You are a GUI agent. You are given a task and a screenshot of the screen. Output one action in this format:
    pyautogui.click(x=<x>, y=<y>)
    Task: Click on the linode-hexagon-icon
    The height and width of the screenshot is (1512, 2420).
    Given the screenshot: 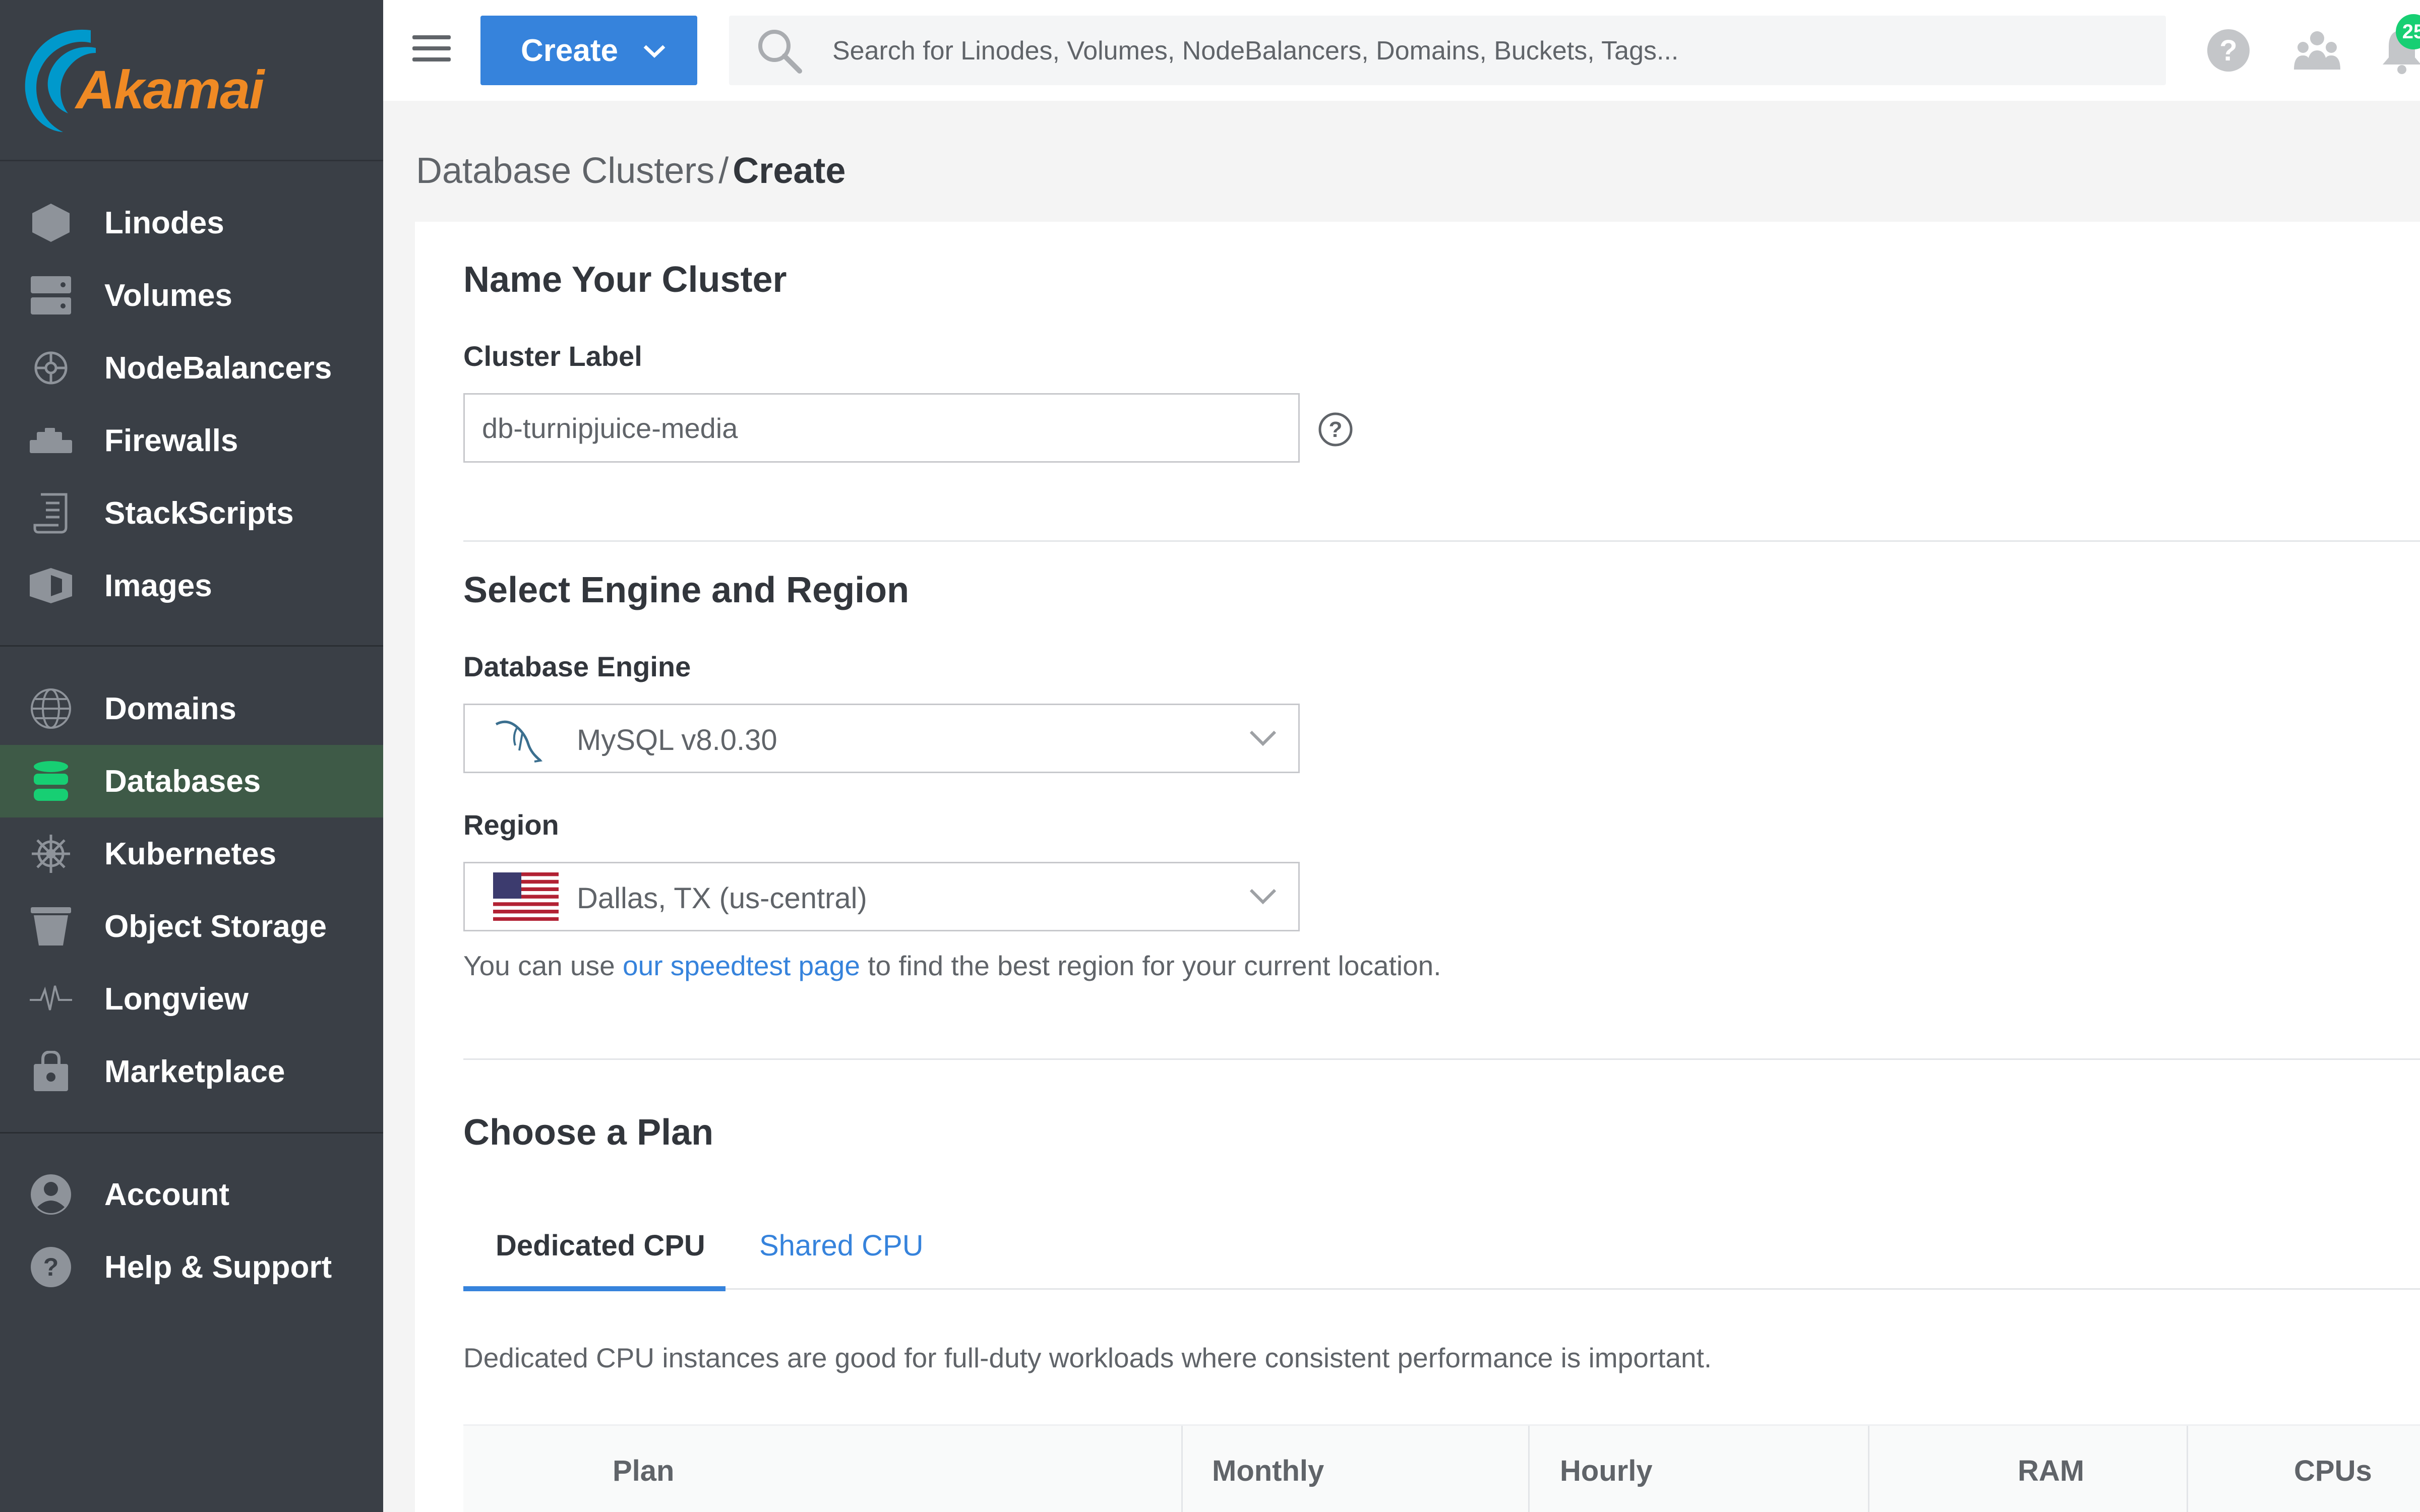 What is the action you would take?
    pyautogui.click(x=51, y=222)
    